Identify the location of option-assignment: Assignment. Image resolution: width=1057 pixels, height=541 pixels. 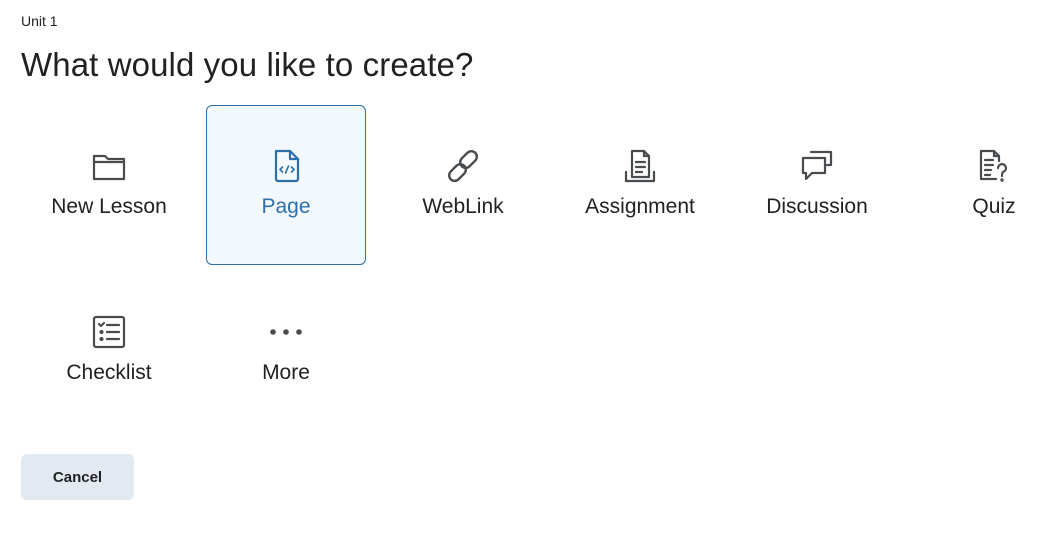
(640, 185).